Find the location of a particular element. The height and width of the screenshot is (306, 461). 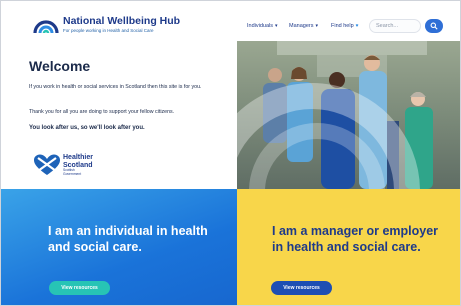

heart-pin-icon: ♥ is located at coordinates (357, 26).